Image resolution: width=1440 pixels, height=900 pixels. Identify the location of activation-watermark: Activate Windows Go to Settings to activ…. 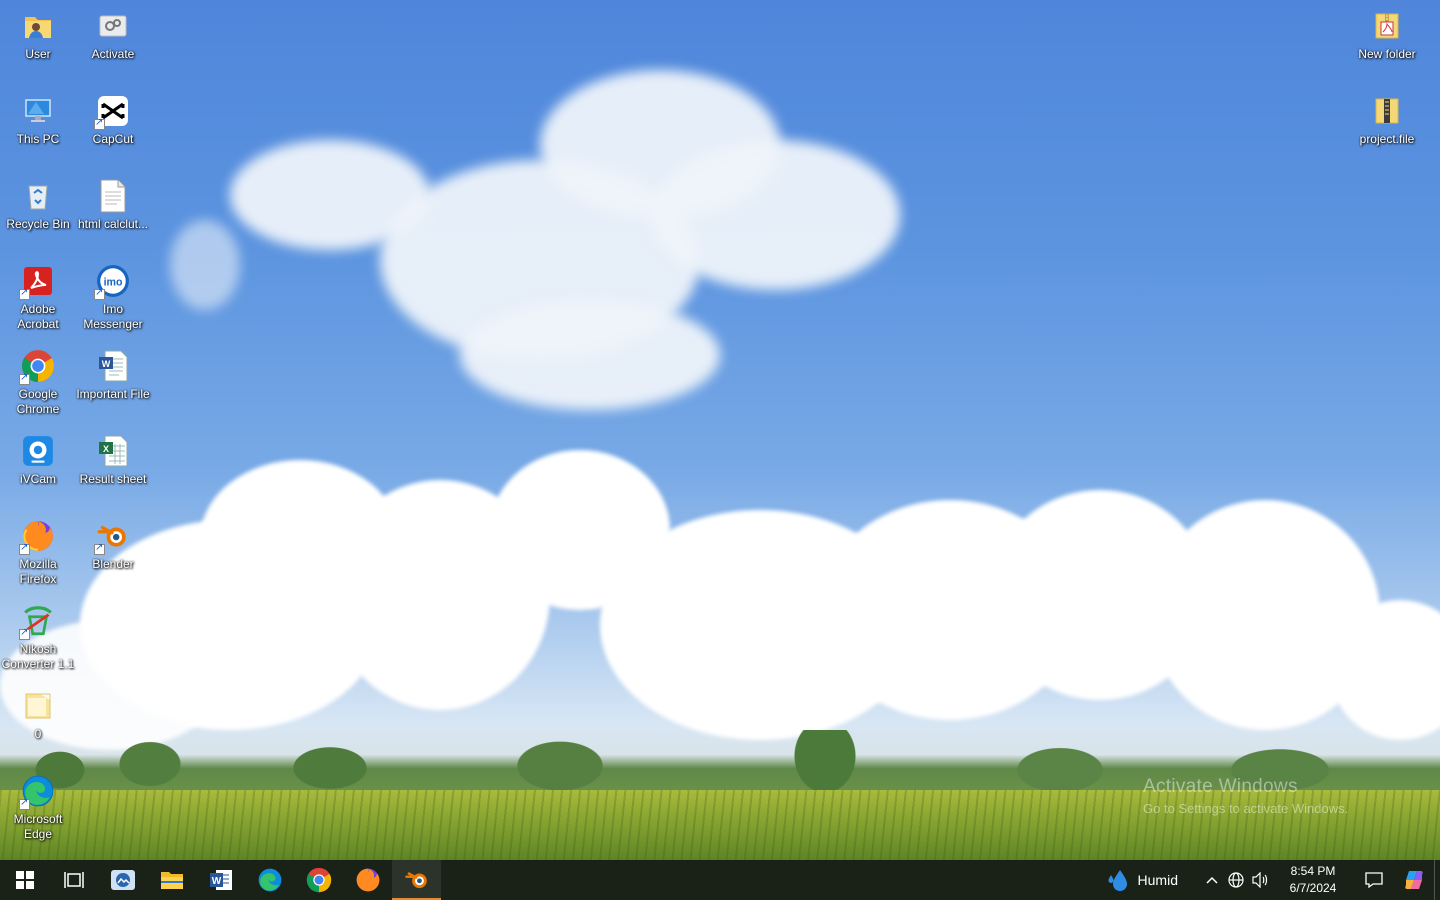
(1245, 796).